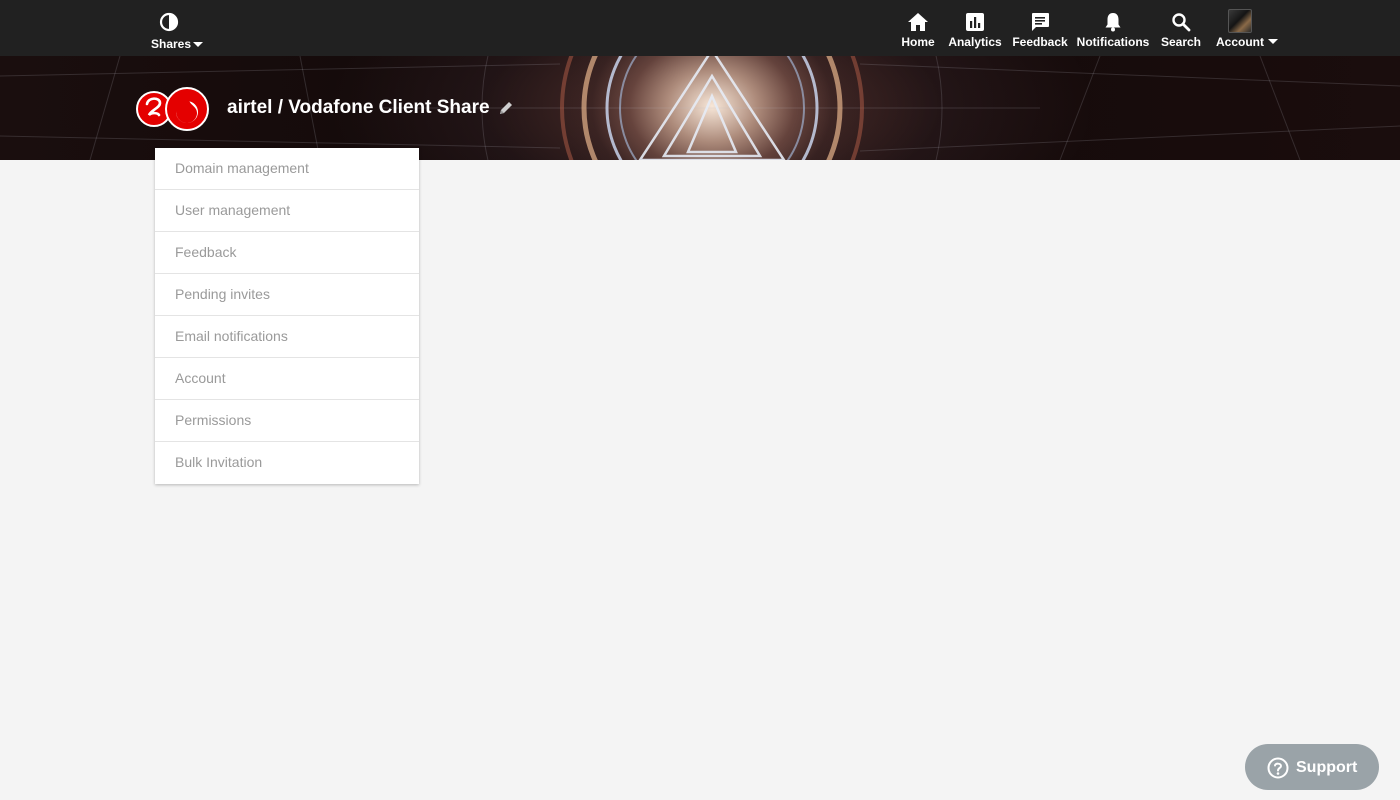  What do you see at coordinates (918, 42) in the screenshot?
I see `nav-home-label: Home` at bounding box center [918, 42].